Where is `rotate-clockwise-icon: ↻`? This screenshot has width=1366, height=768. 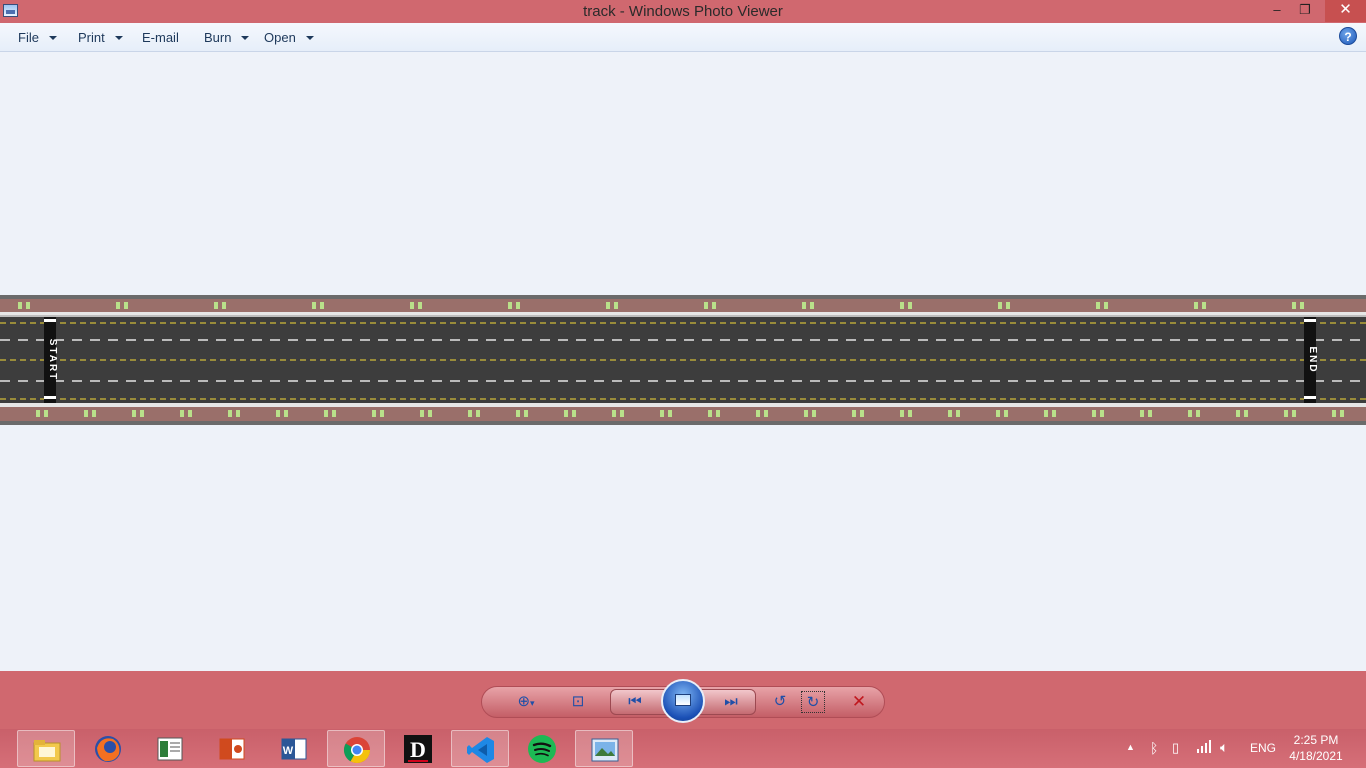
rotate-clockwise-icon: ↻ is located at coordinates (813, 702).